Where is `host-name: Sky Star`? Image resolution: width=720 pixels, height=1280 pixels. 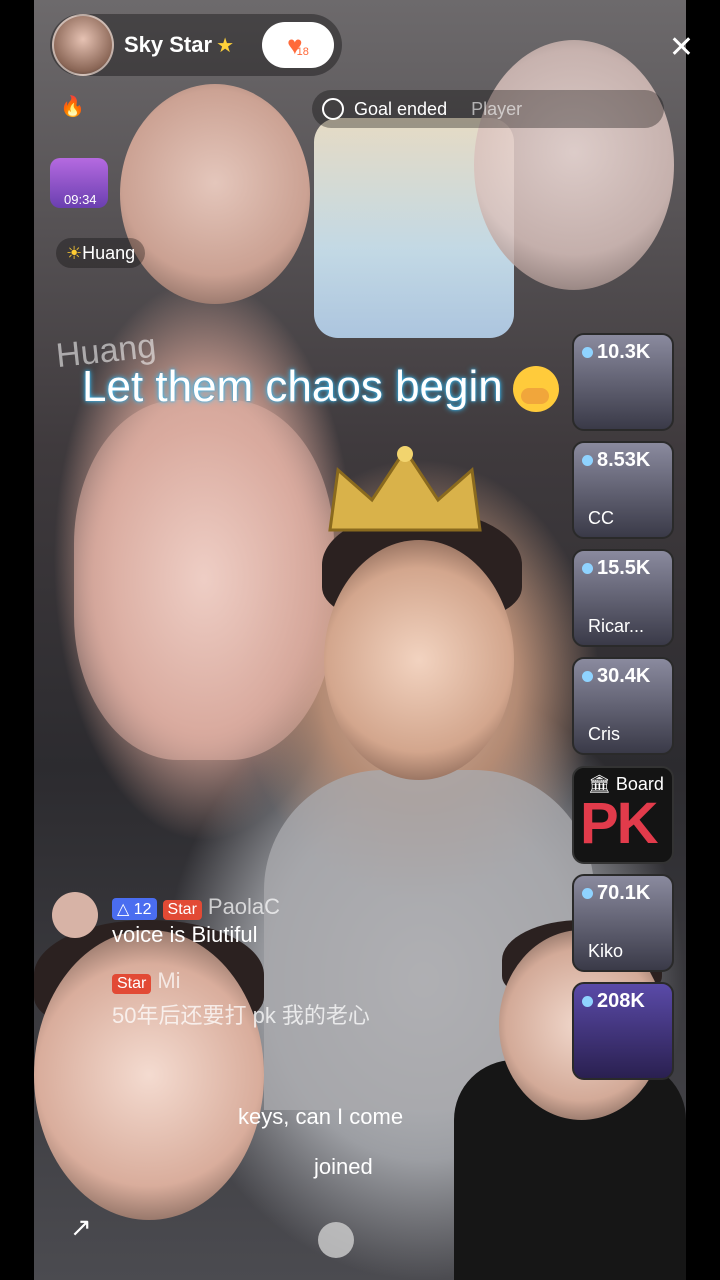
host-name: Sky Star is located at coordinates (168, 44).